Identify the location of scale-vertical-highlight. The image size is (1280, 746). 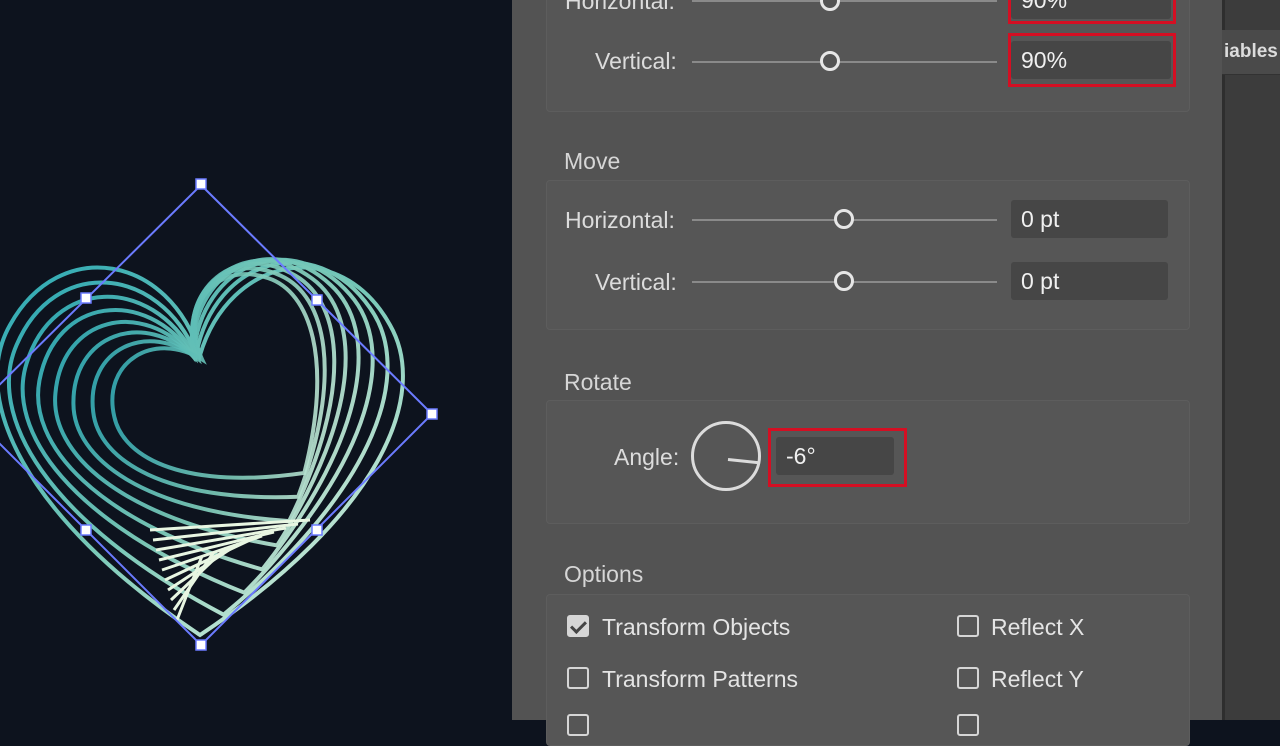
(1092, 60).